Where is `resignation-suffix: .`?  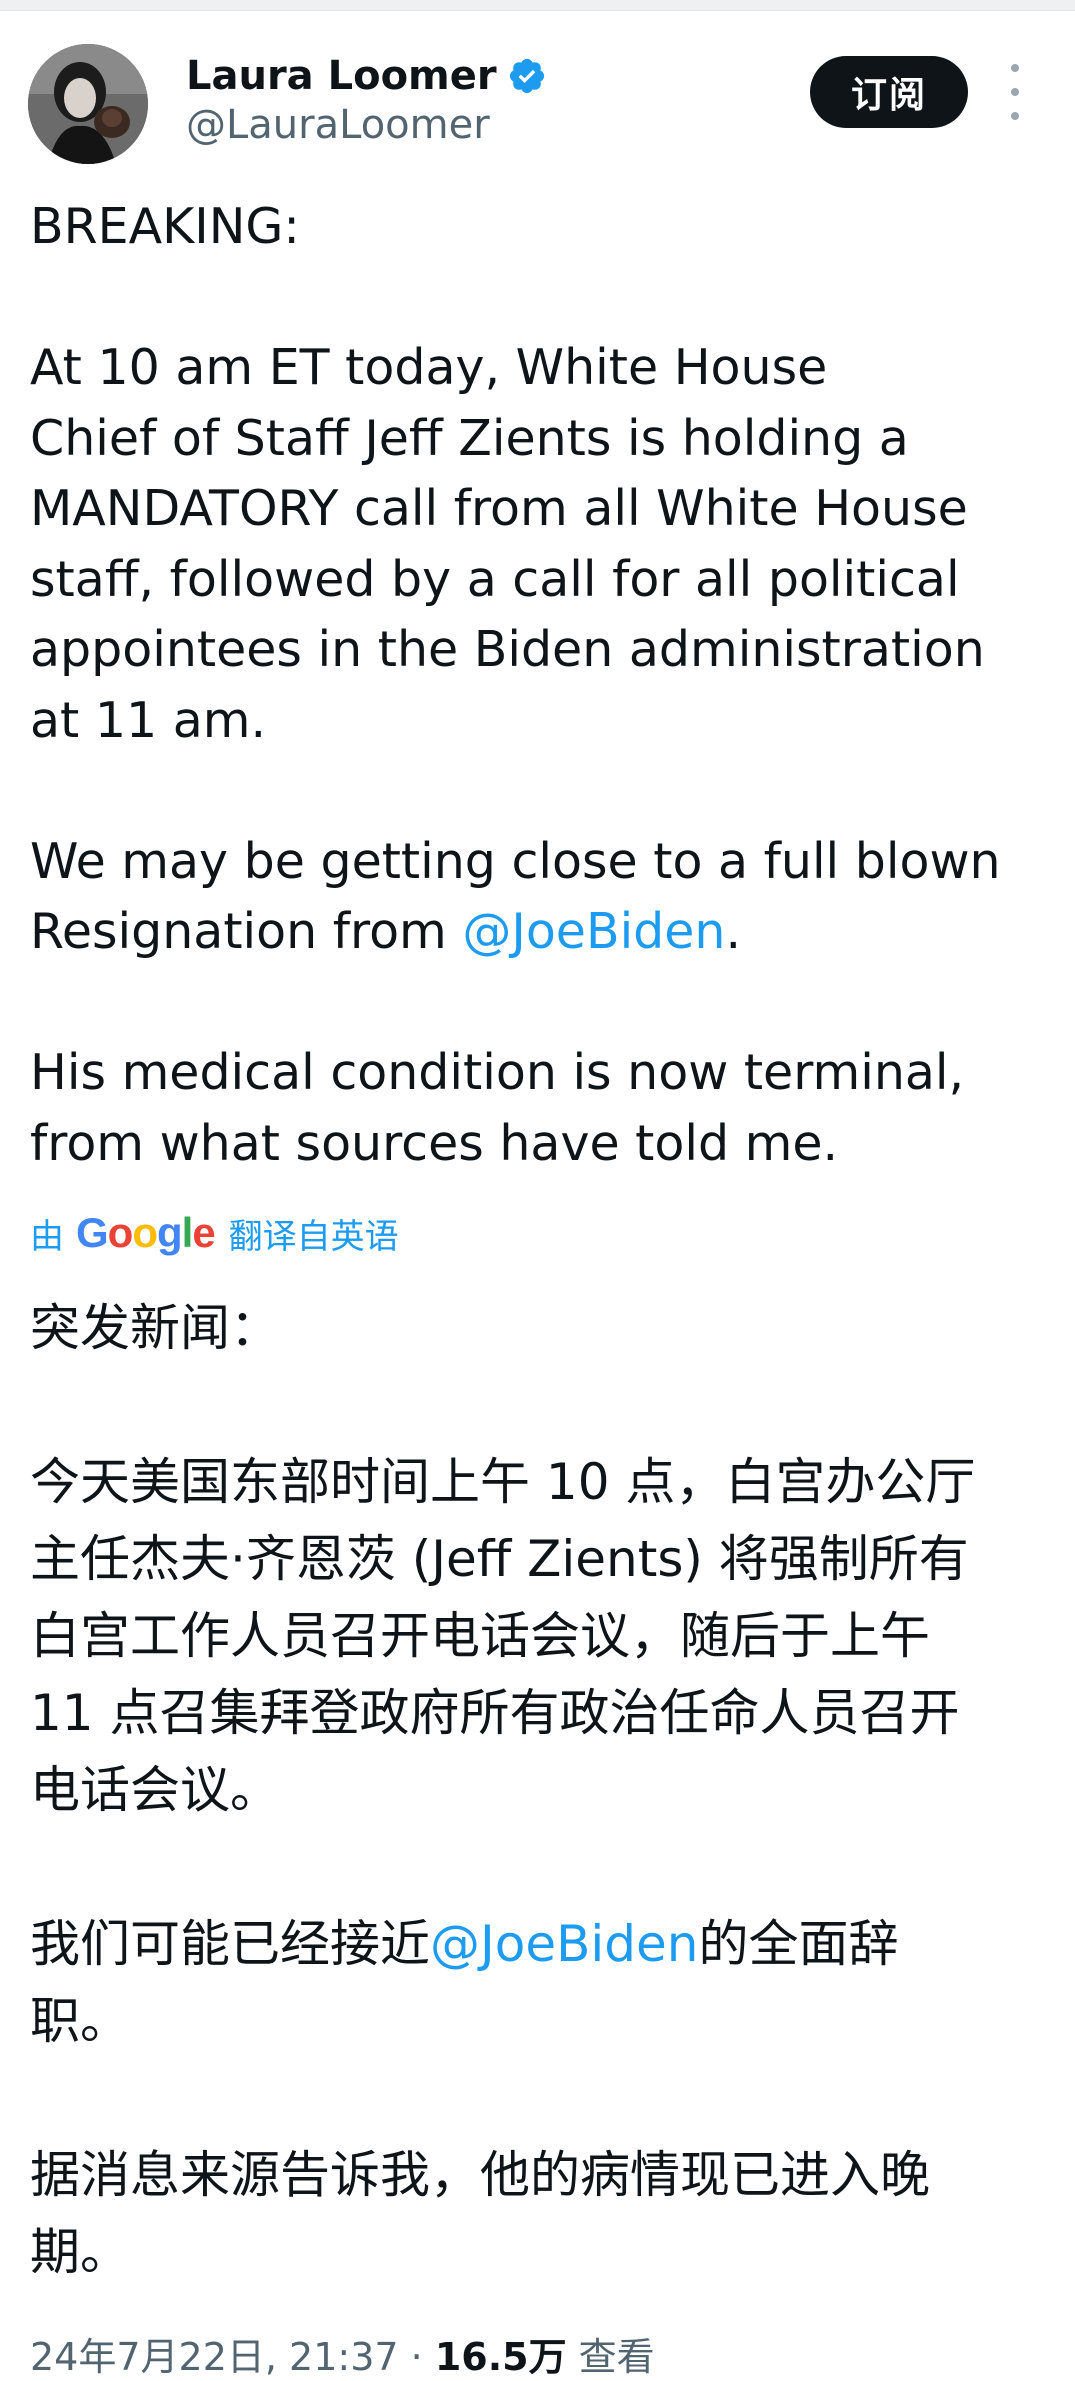 resignation-suffix: . is located at coordinates (733, 931).